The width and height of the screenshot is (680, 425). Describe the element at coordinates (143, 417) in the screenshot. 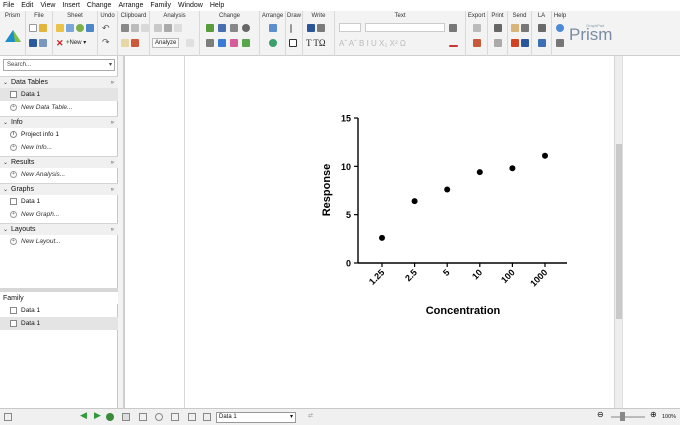

I see `view-info-icon` at that location.